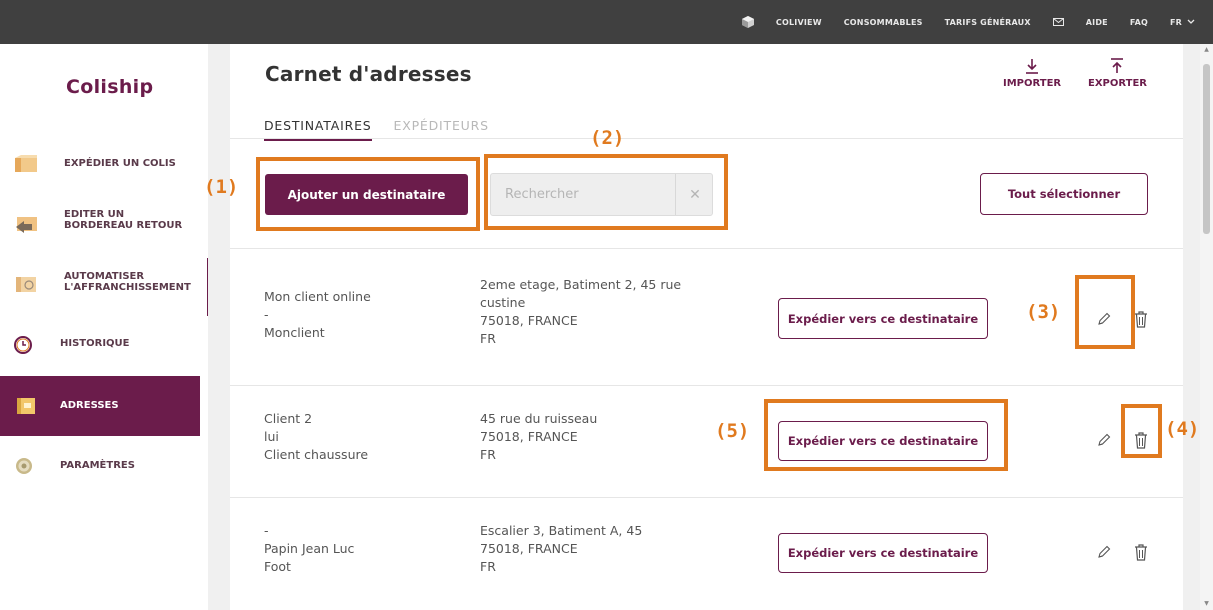 The image size is (1213, 610). I want to click on upload-icon, so click(1117, 65).